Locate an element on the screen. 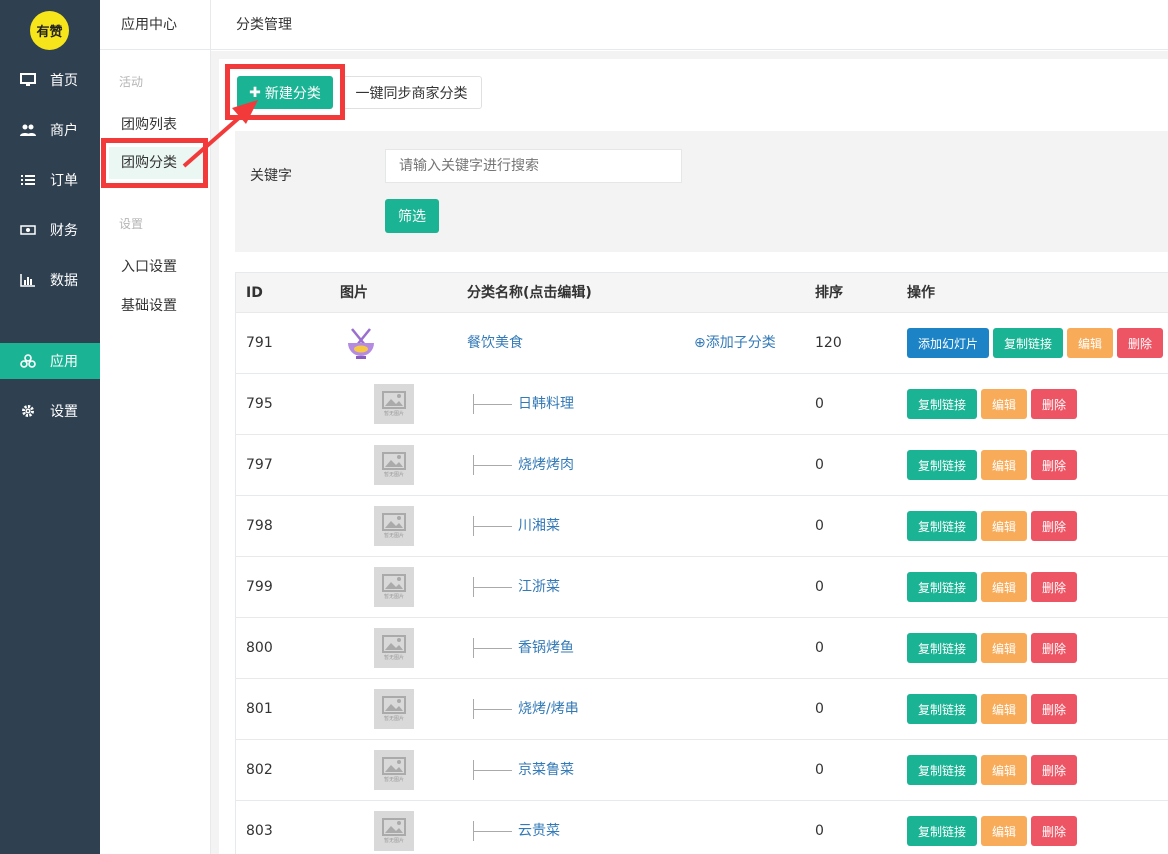 The image size is (1168, 854). nav-apps-label: 应用 is located at coordinates (64, 362).